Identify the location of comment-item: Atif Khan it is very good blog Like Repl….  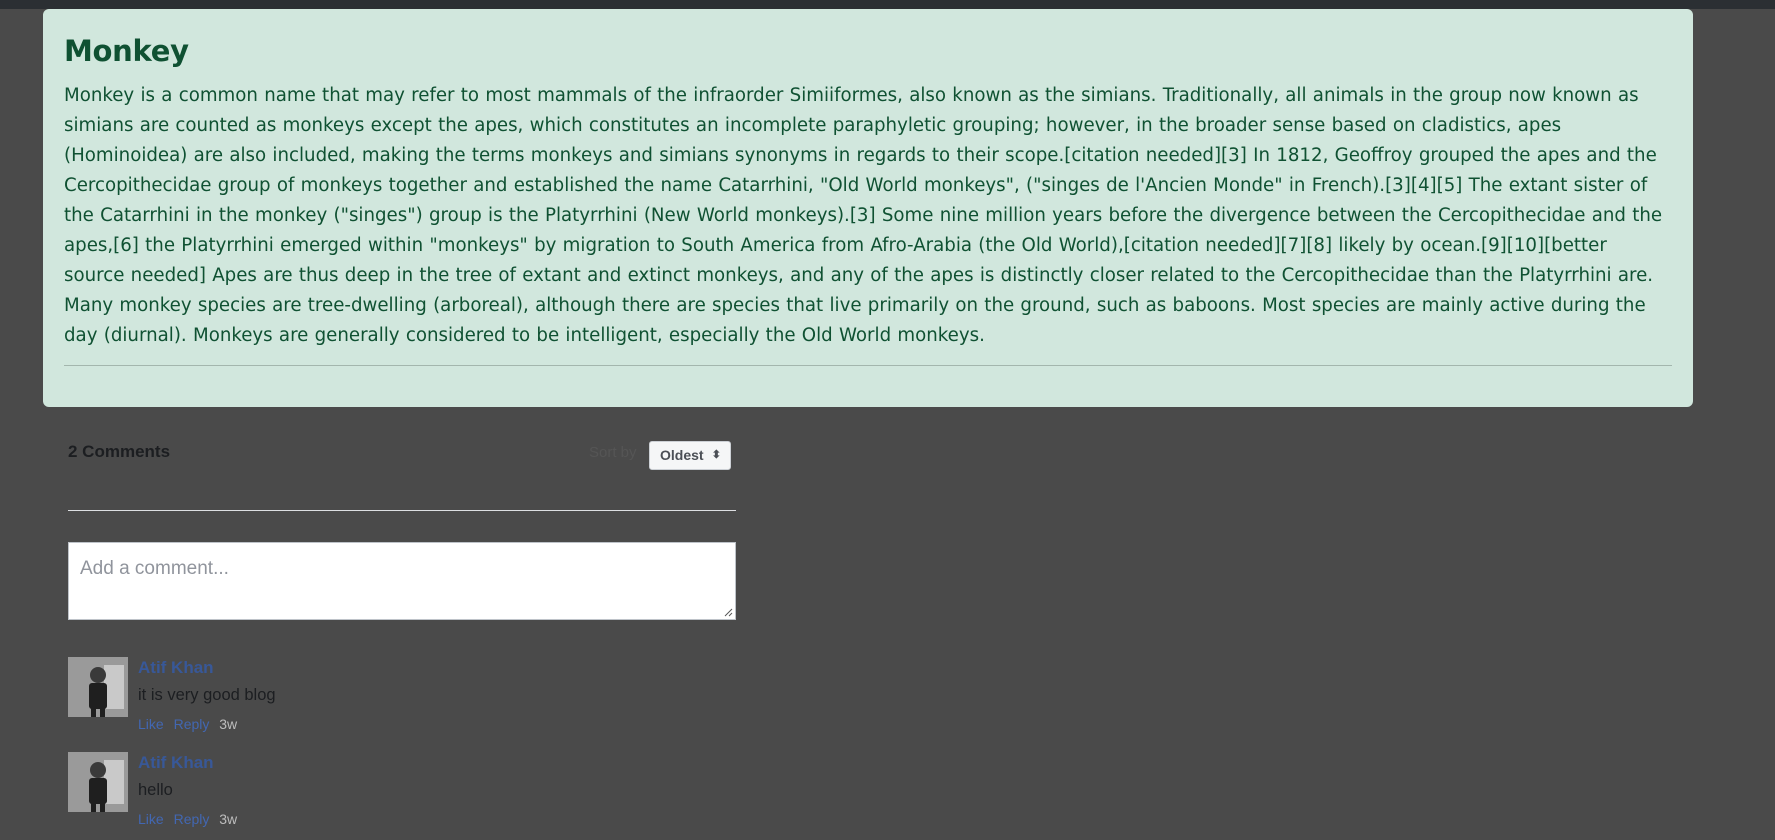
(402, 697).